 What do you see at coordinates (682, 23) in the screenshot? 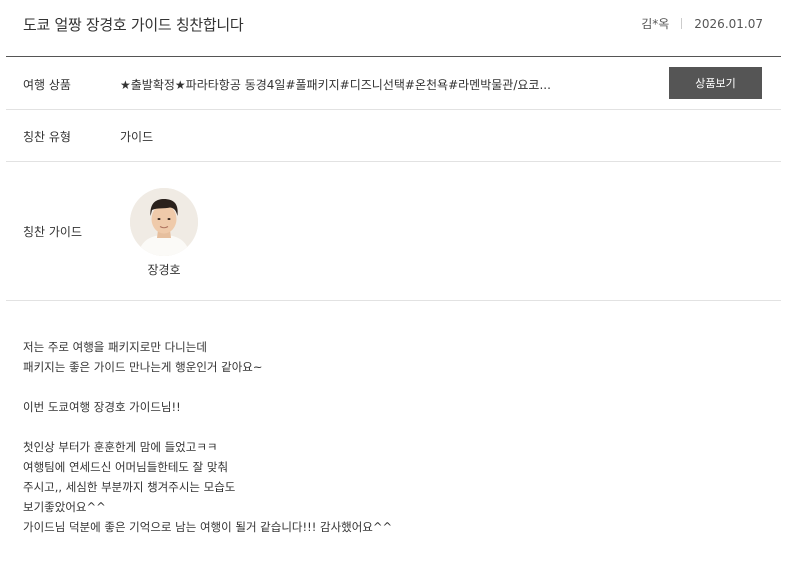
I see `meta-divider` at bounding box center [682, 23].